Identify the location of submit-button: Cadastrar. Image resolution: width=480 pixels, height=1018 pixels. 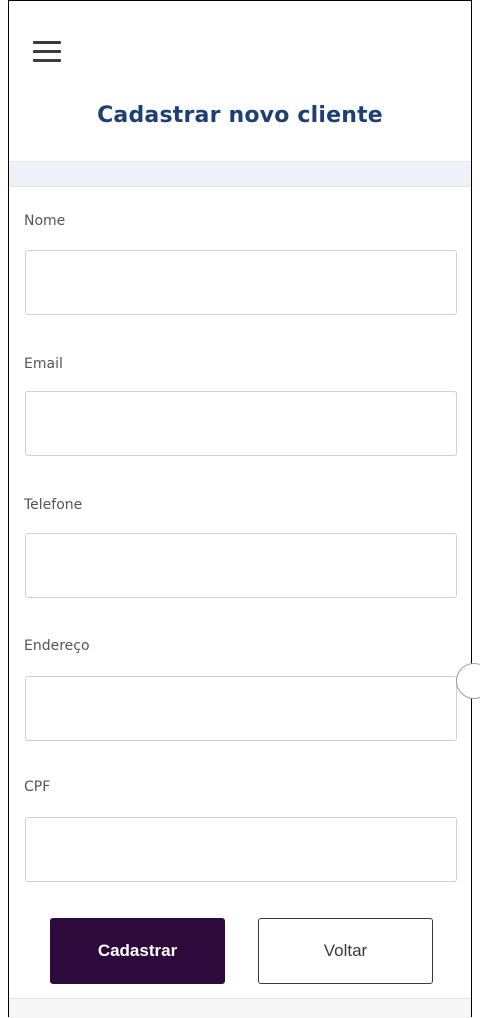
(137, 951).